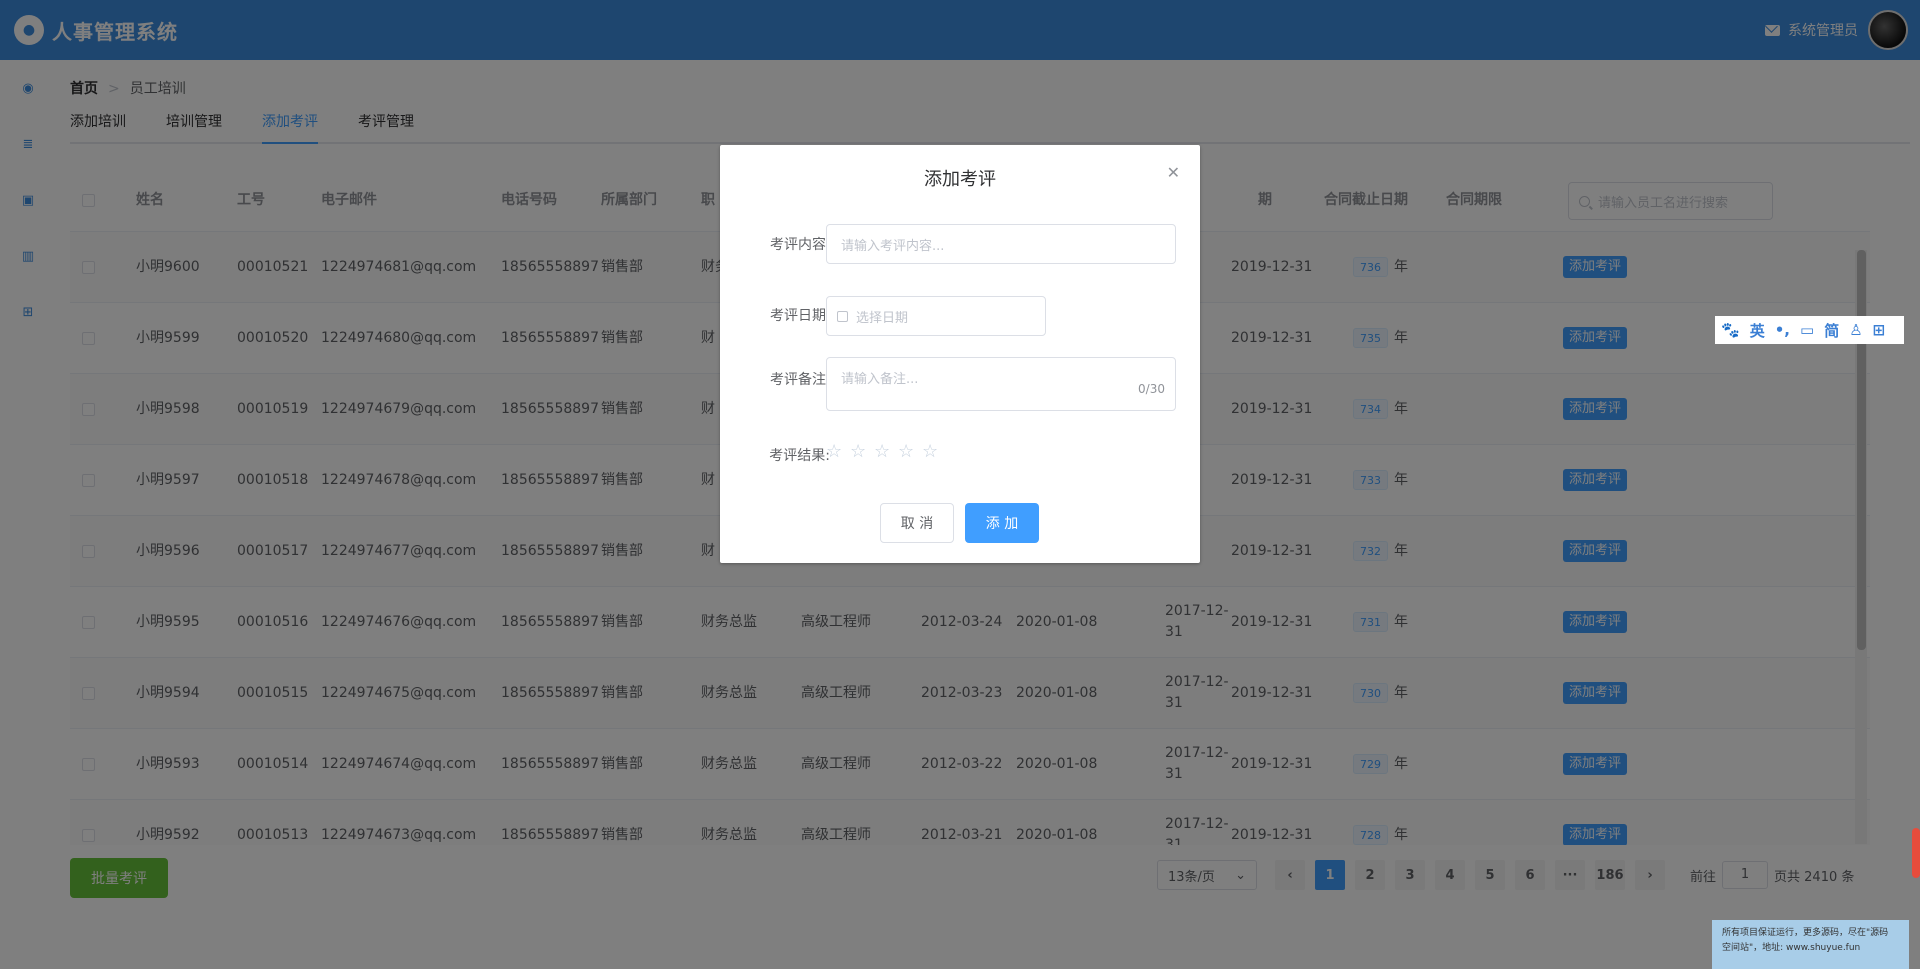  Describe the element at coordinates (1782, 330) in the screenshot. I see `ime-punct: •,` at that location.